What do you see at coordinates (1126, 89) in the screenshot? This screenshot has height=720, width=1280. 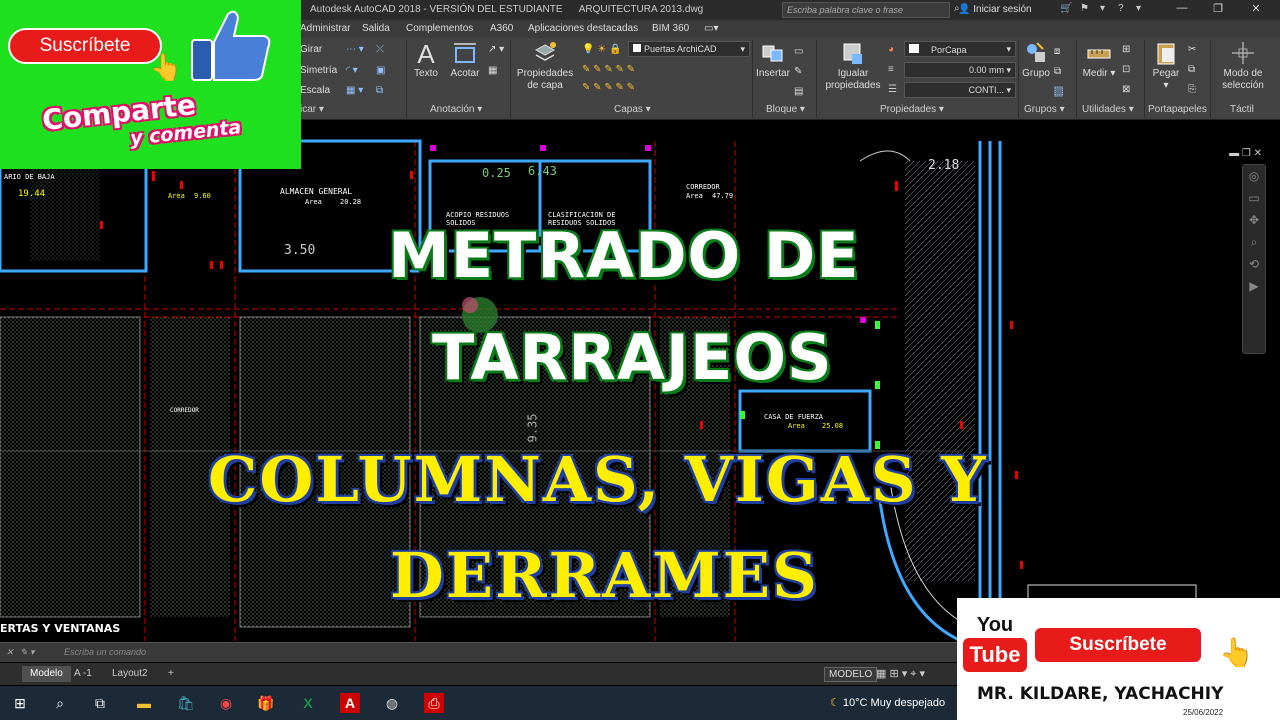 I see `select-all-icon: ⊠` at bounding box center [1126, 89].